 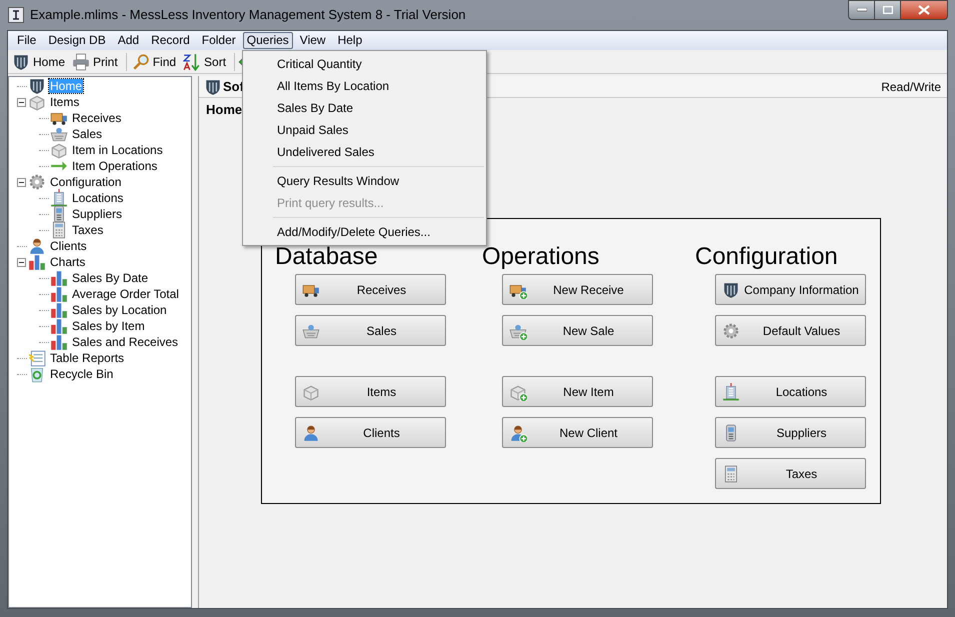 I want to click on tree-item: Configuration, so click(x=85, y=182).